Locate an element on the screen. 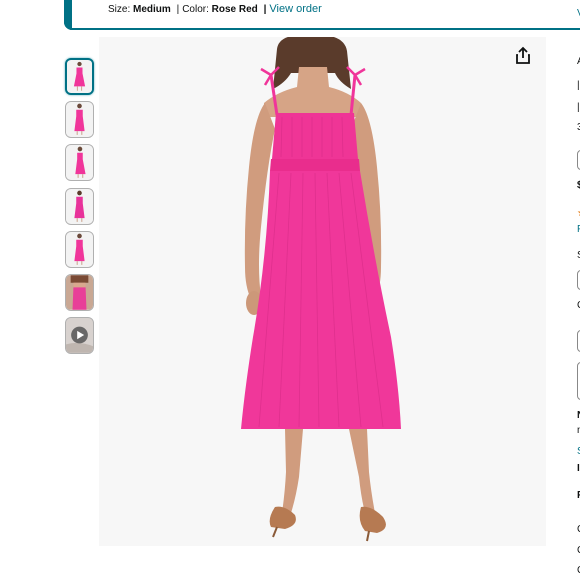 This screenshot has width=580, height=580. view-order-link: View order is located at coordinates (295, 9).